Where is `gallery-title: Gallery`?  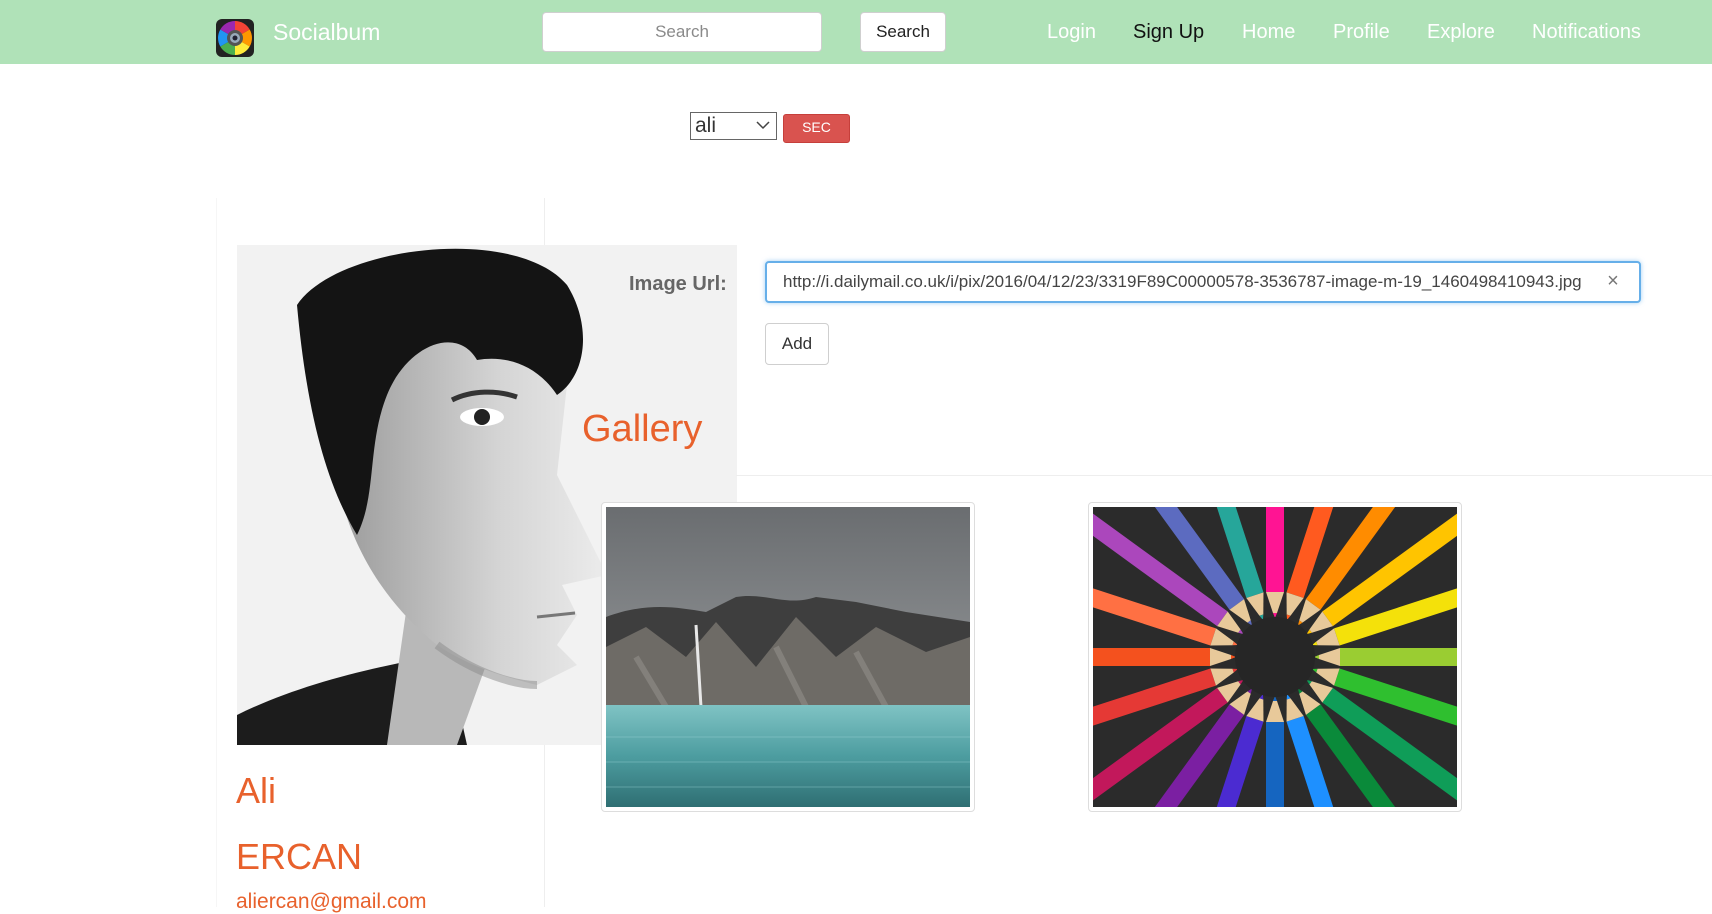
gallery-title: Gallery is located at coordinates (642, 429).